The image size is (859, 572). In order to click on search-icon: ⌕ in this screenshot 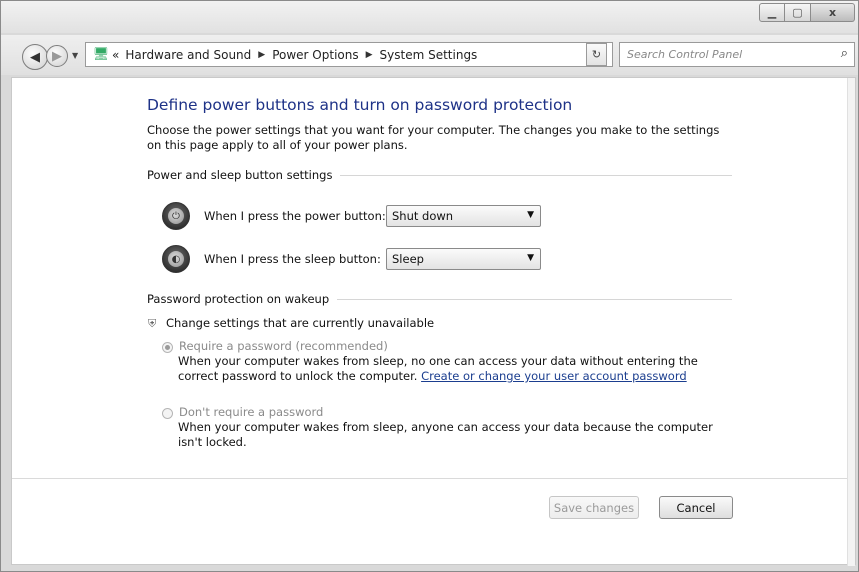, I will do `click(844, 53)`.